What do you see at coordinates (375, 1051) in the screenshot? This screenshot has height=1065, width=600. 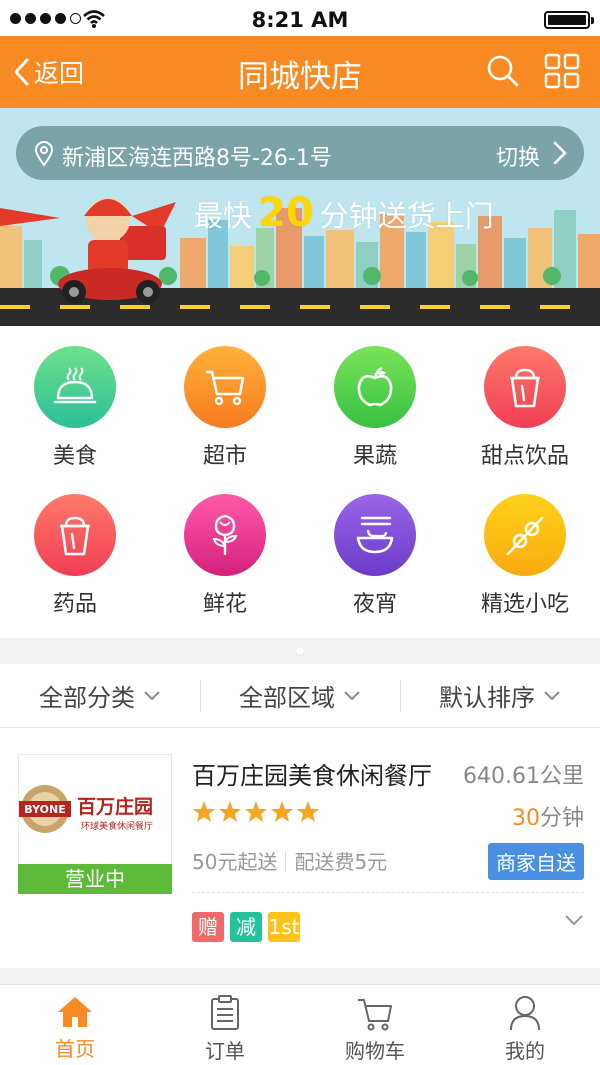 I see `tab-label: 购物车` at bounding box center [375, 1051].